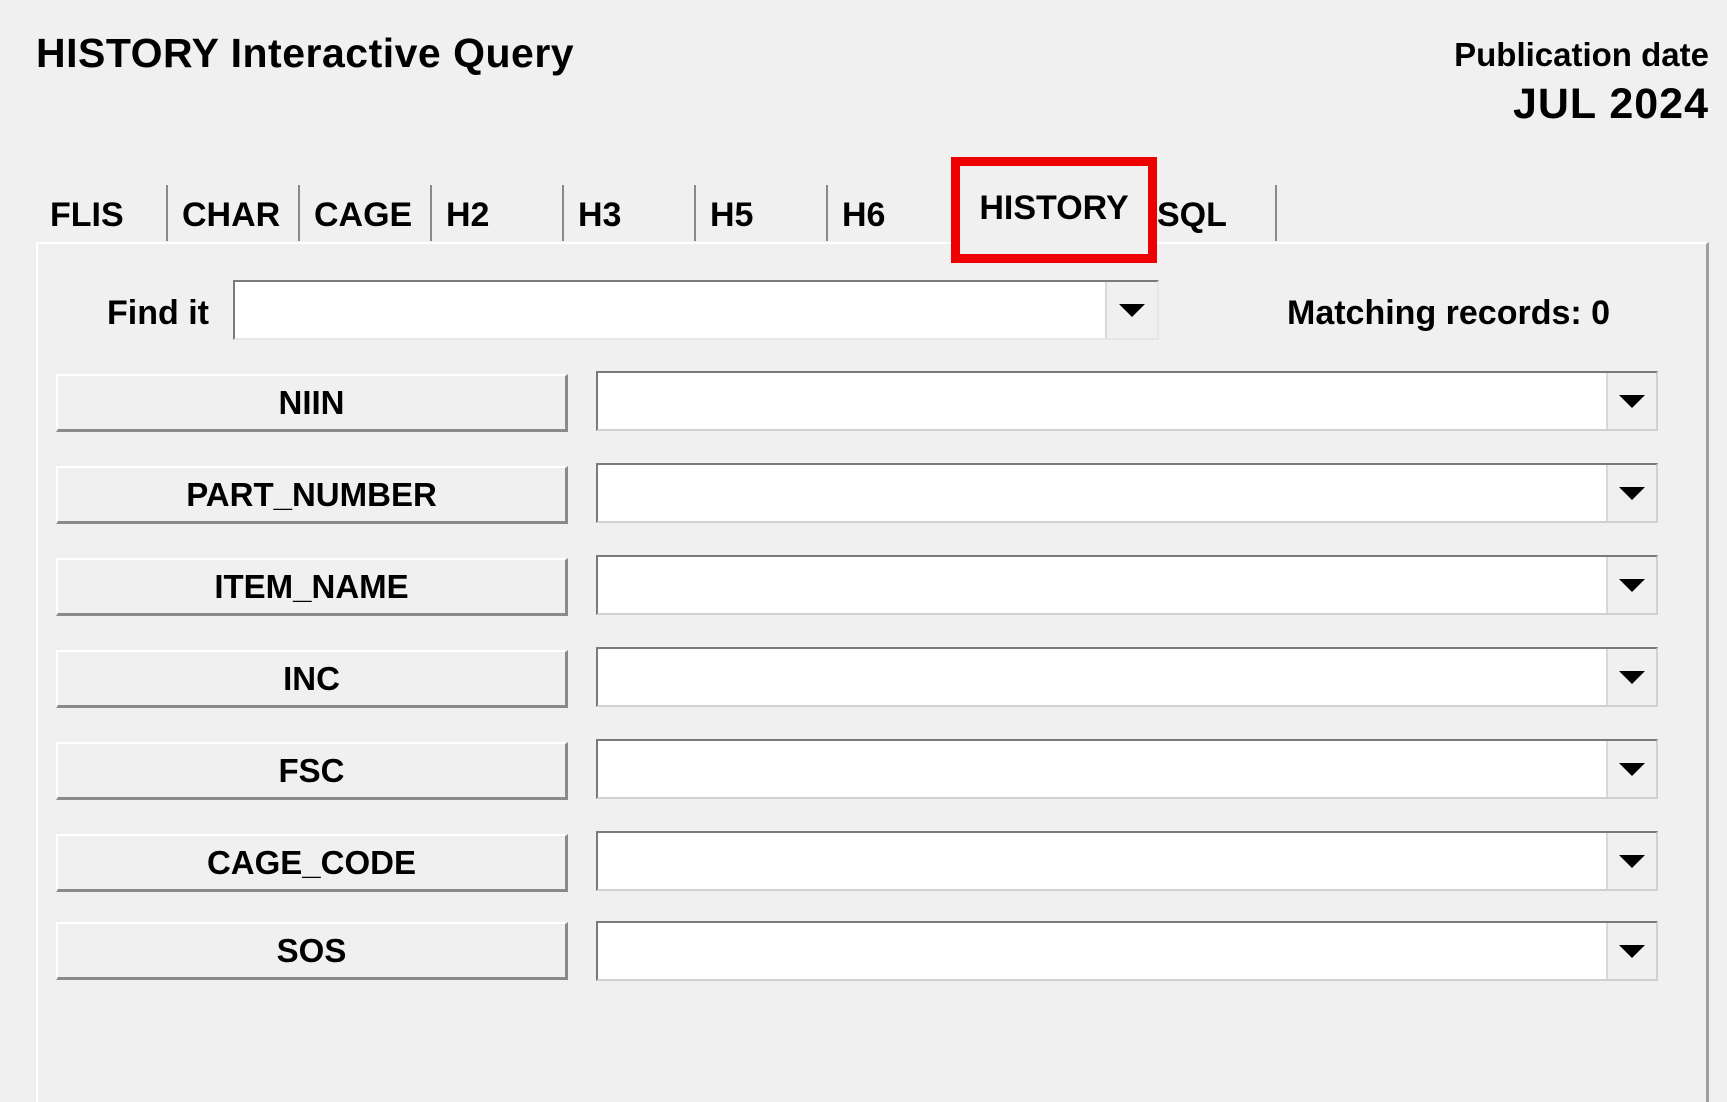 The width and height of the screenshot is (1727, 1102). What do you see at coordinates (1098, 861) in the screenshot?
I see `cage-code-input` at bounding box center [1098, 861].